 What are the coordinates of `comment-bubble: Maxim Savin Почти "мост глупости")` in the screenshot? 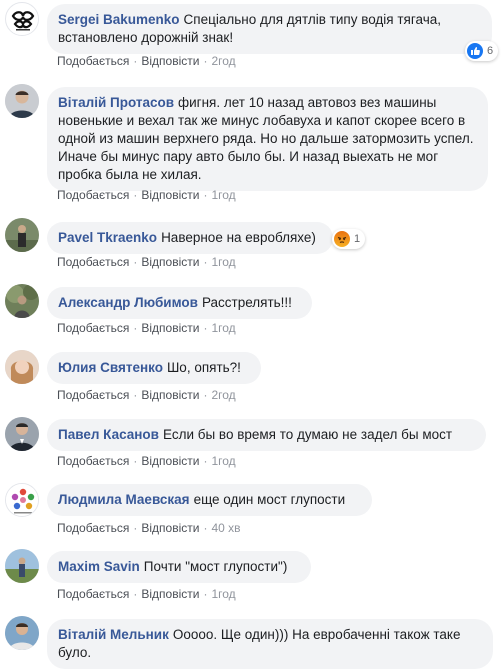 It's located at (179, 567).